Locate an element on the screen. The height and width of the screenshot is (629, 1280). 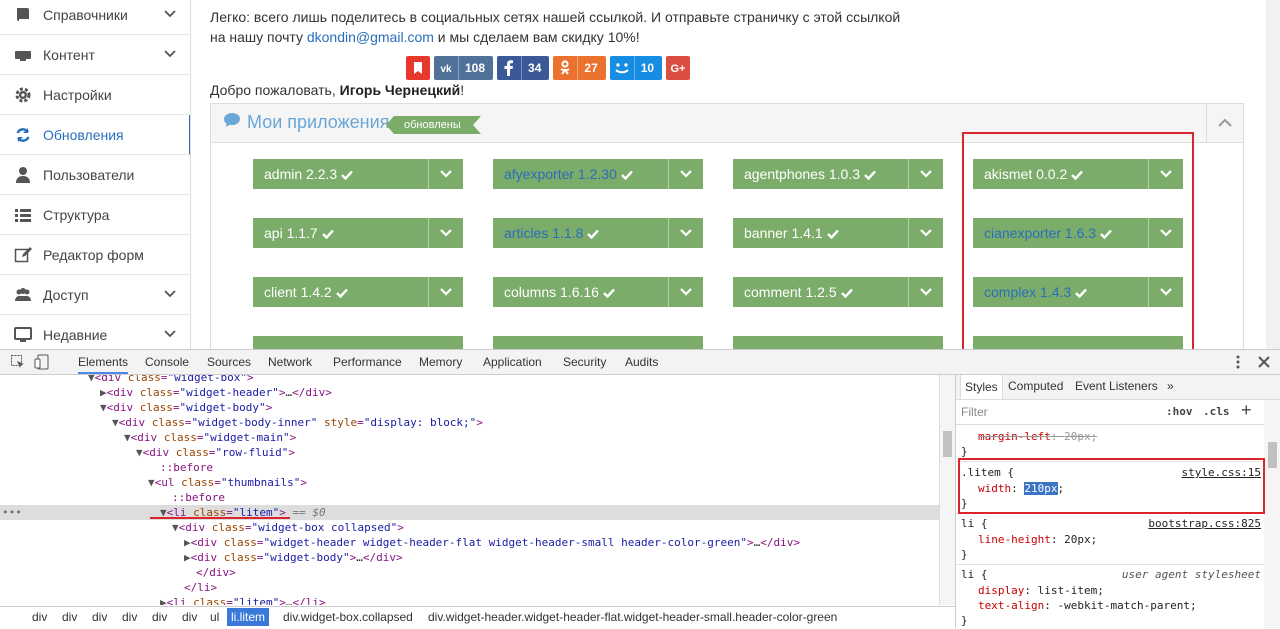
devtools-tab-audits: Audits is located at coordinates (641, 362).